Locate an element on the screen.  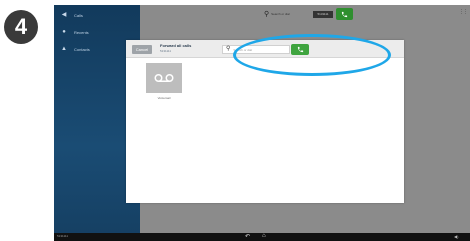
topbar-call-button is located at coordinates (344, 14).